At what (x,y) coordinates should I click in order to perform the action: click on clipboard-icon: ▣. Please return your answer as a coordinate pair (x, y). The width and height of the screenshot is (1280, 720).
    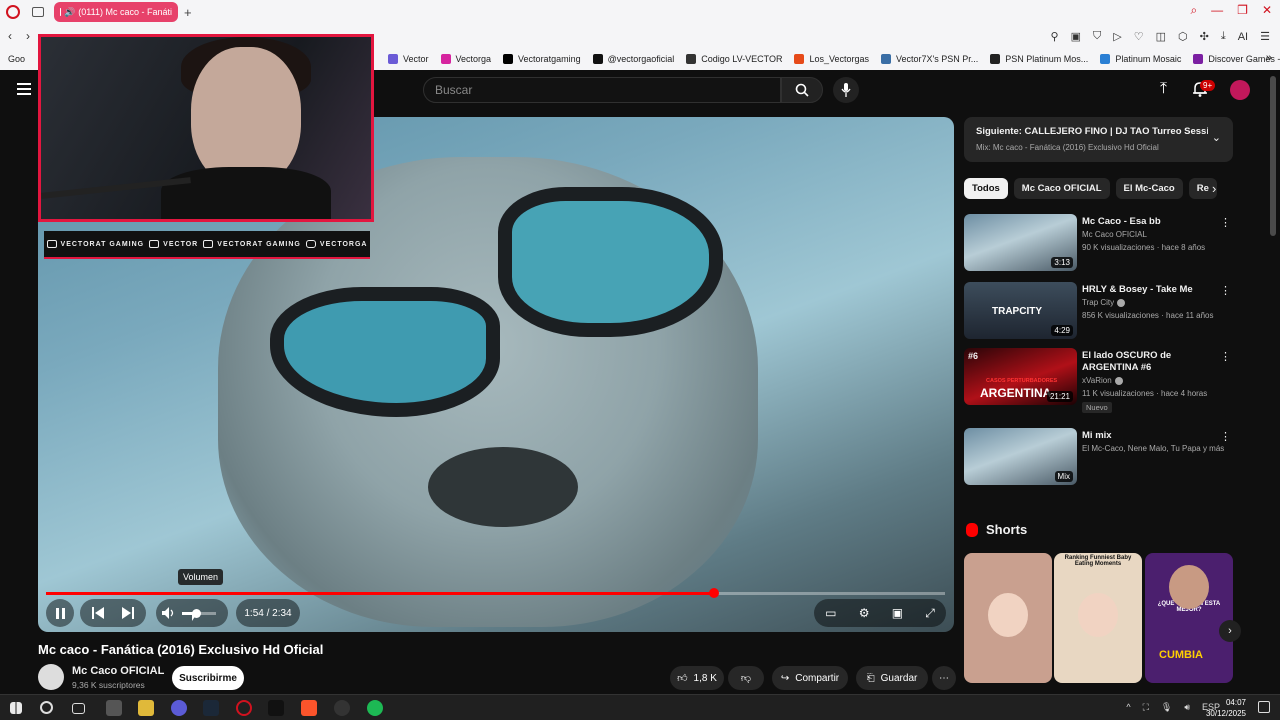
    Looking at the image, I should click on (1076, 36).